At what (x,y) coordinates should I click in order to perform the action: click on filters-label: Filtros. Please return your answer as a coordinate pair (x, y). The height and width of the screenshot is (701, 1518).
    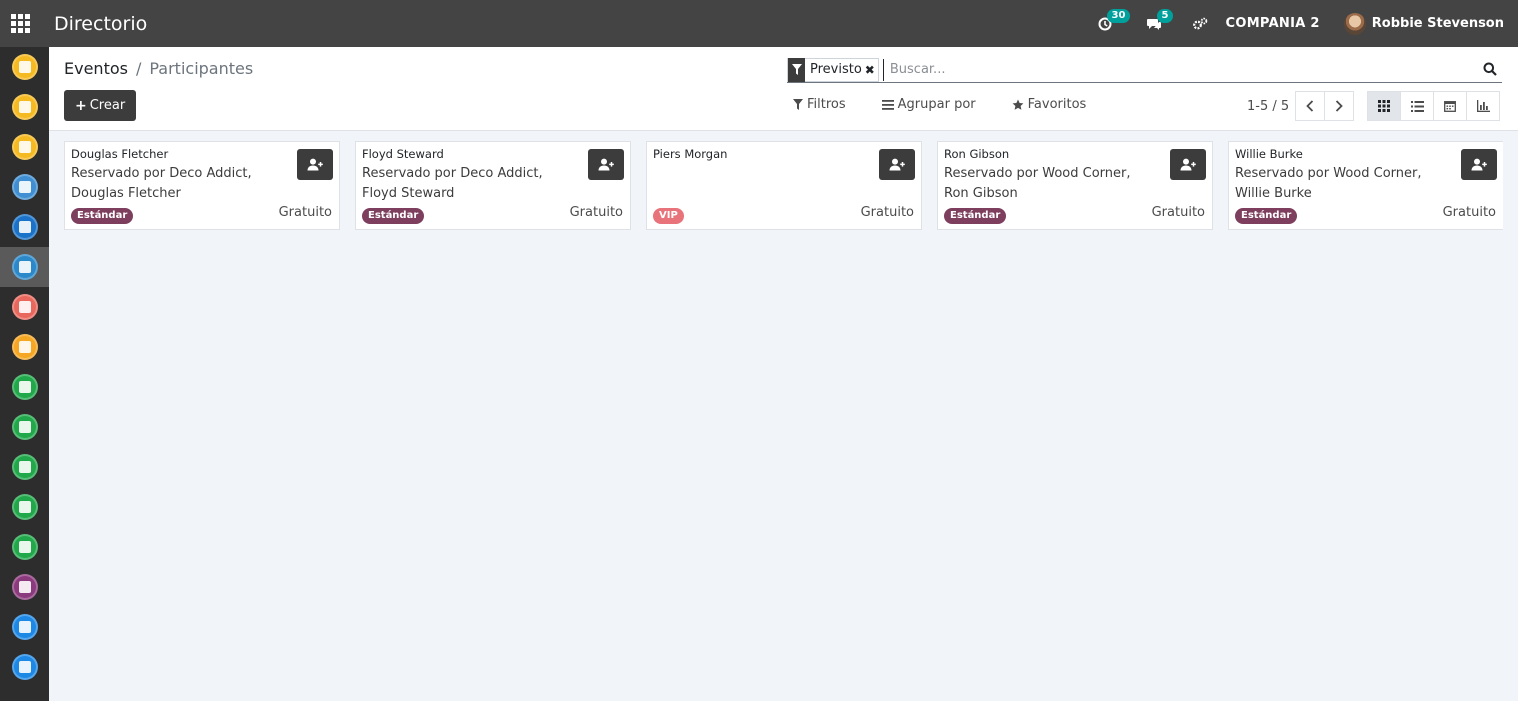
    Looking at the image, I should click on (826, 104).